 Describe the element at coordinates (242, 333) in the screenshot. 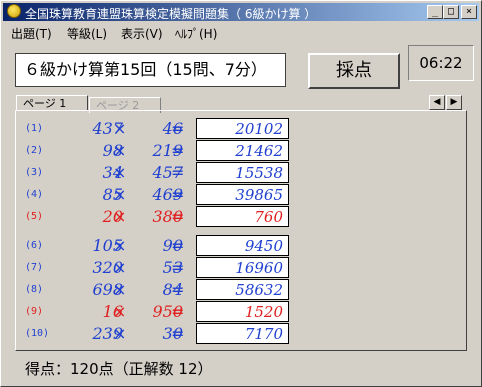

I see `answer-field: 7170` at that location.